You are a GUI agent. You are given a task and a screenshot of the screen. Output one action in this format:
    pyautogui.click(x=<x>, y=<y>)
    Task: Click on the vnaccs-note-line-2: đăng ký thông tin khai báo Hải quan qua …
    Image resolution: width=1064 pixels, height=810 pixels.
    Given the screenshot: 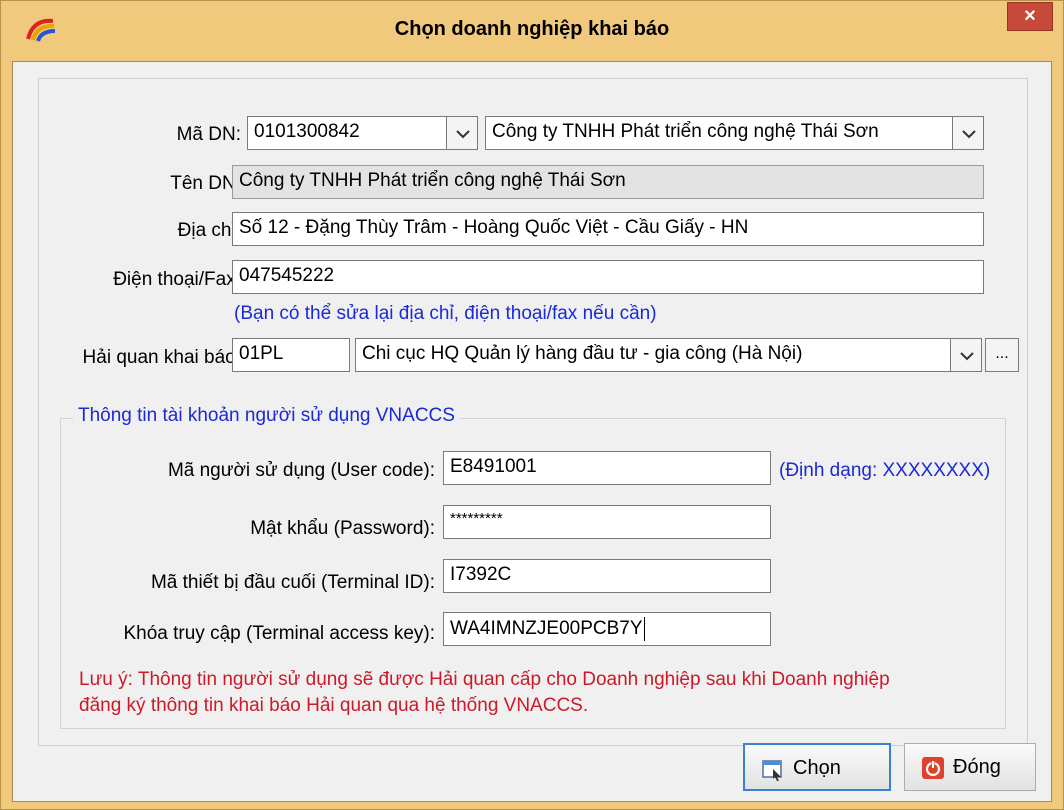 What is the action you would take?
    pyautogui.click(x=334, y=705)
    